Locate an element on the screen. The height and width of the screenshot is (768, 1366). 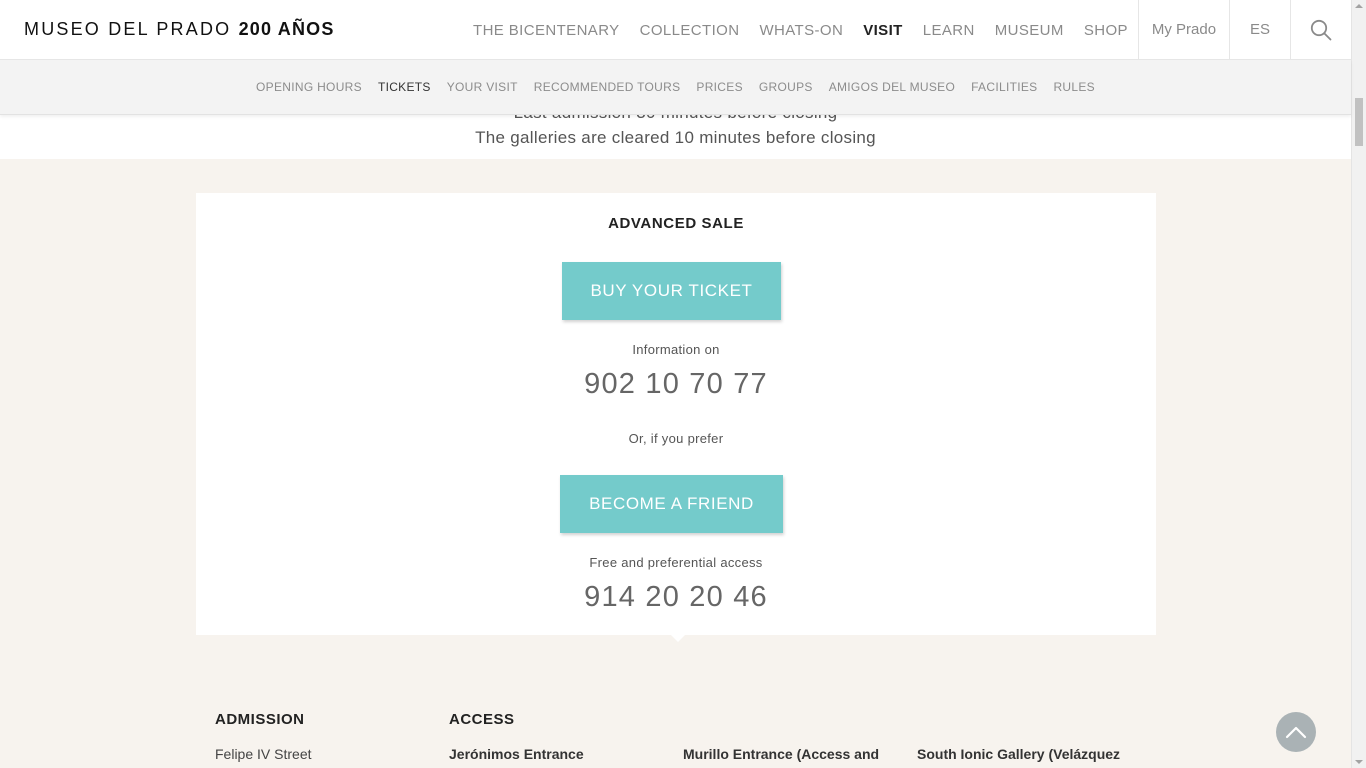
scroll-to-top-button is located at coordinates (1296, 732).